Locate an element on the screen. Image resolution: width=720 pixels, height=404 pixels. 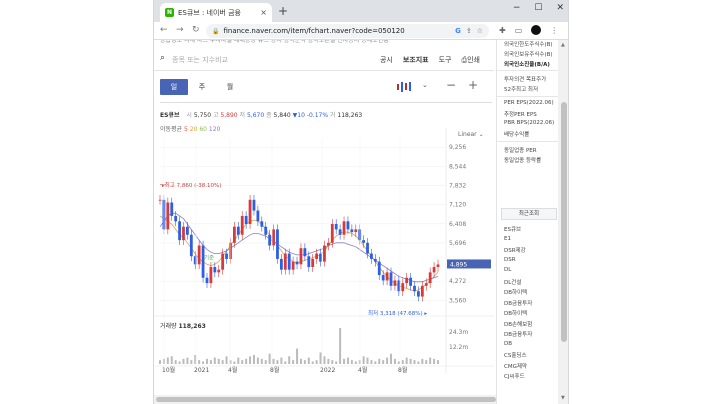
sidebar-est-per: 추정PER EPS is located at coordinates (520, 114).